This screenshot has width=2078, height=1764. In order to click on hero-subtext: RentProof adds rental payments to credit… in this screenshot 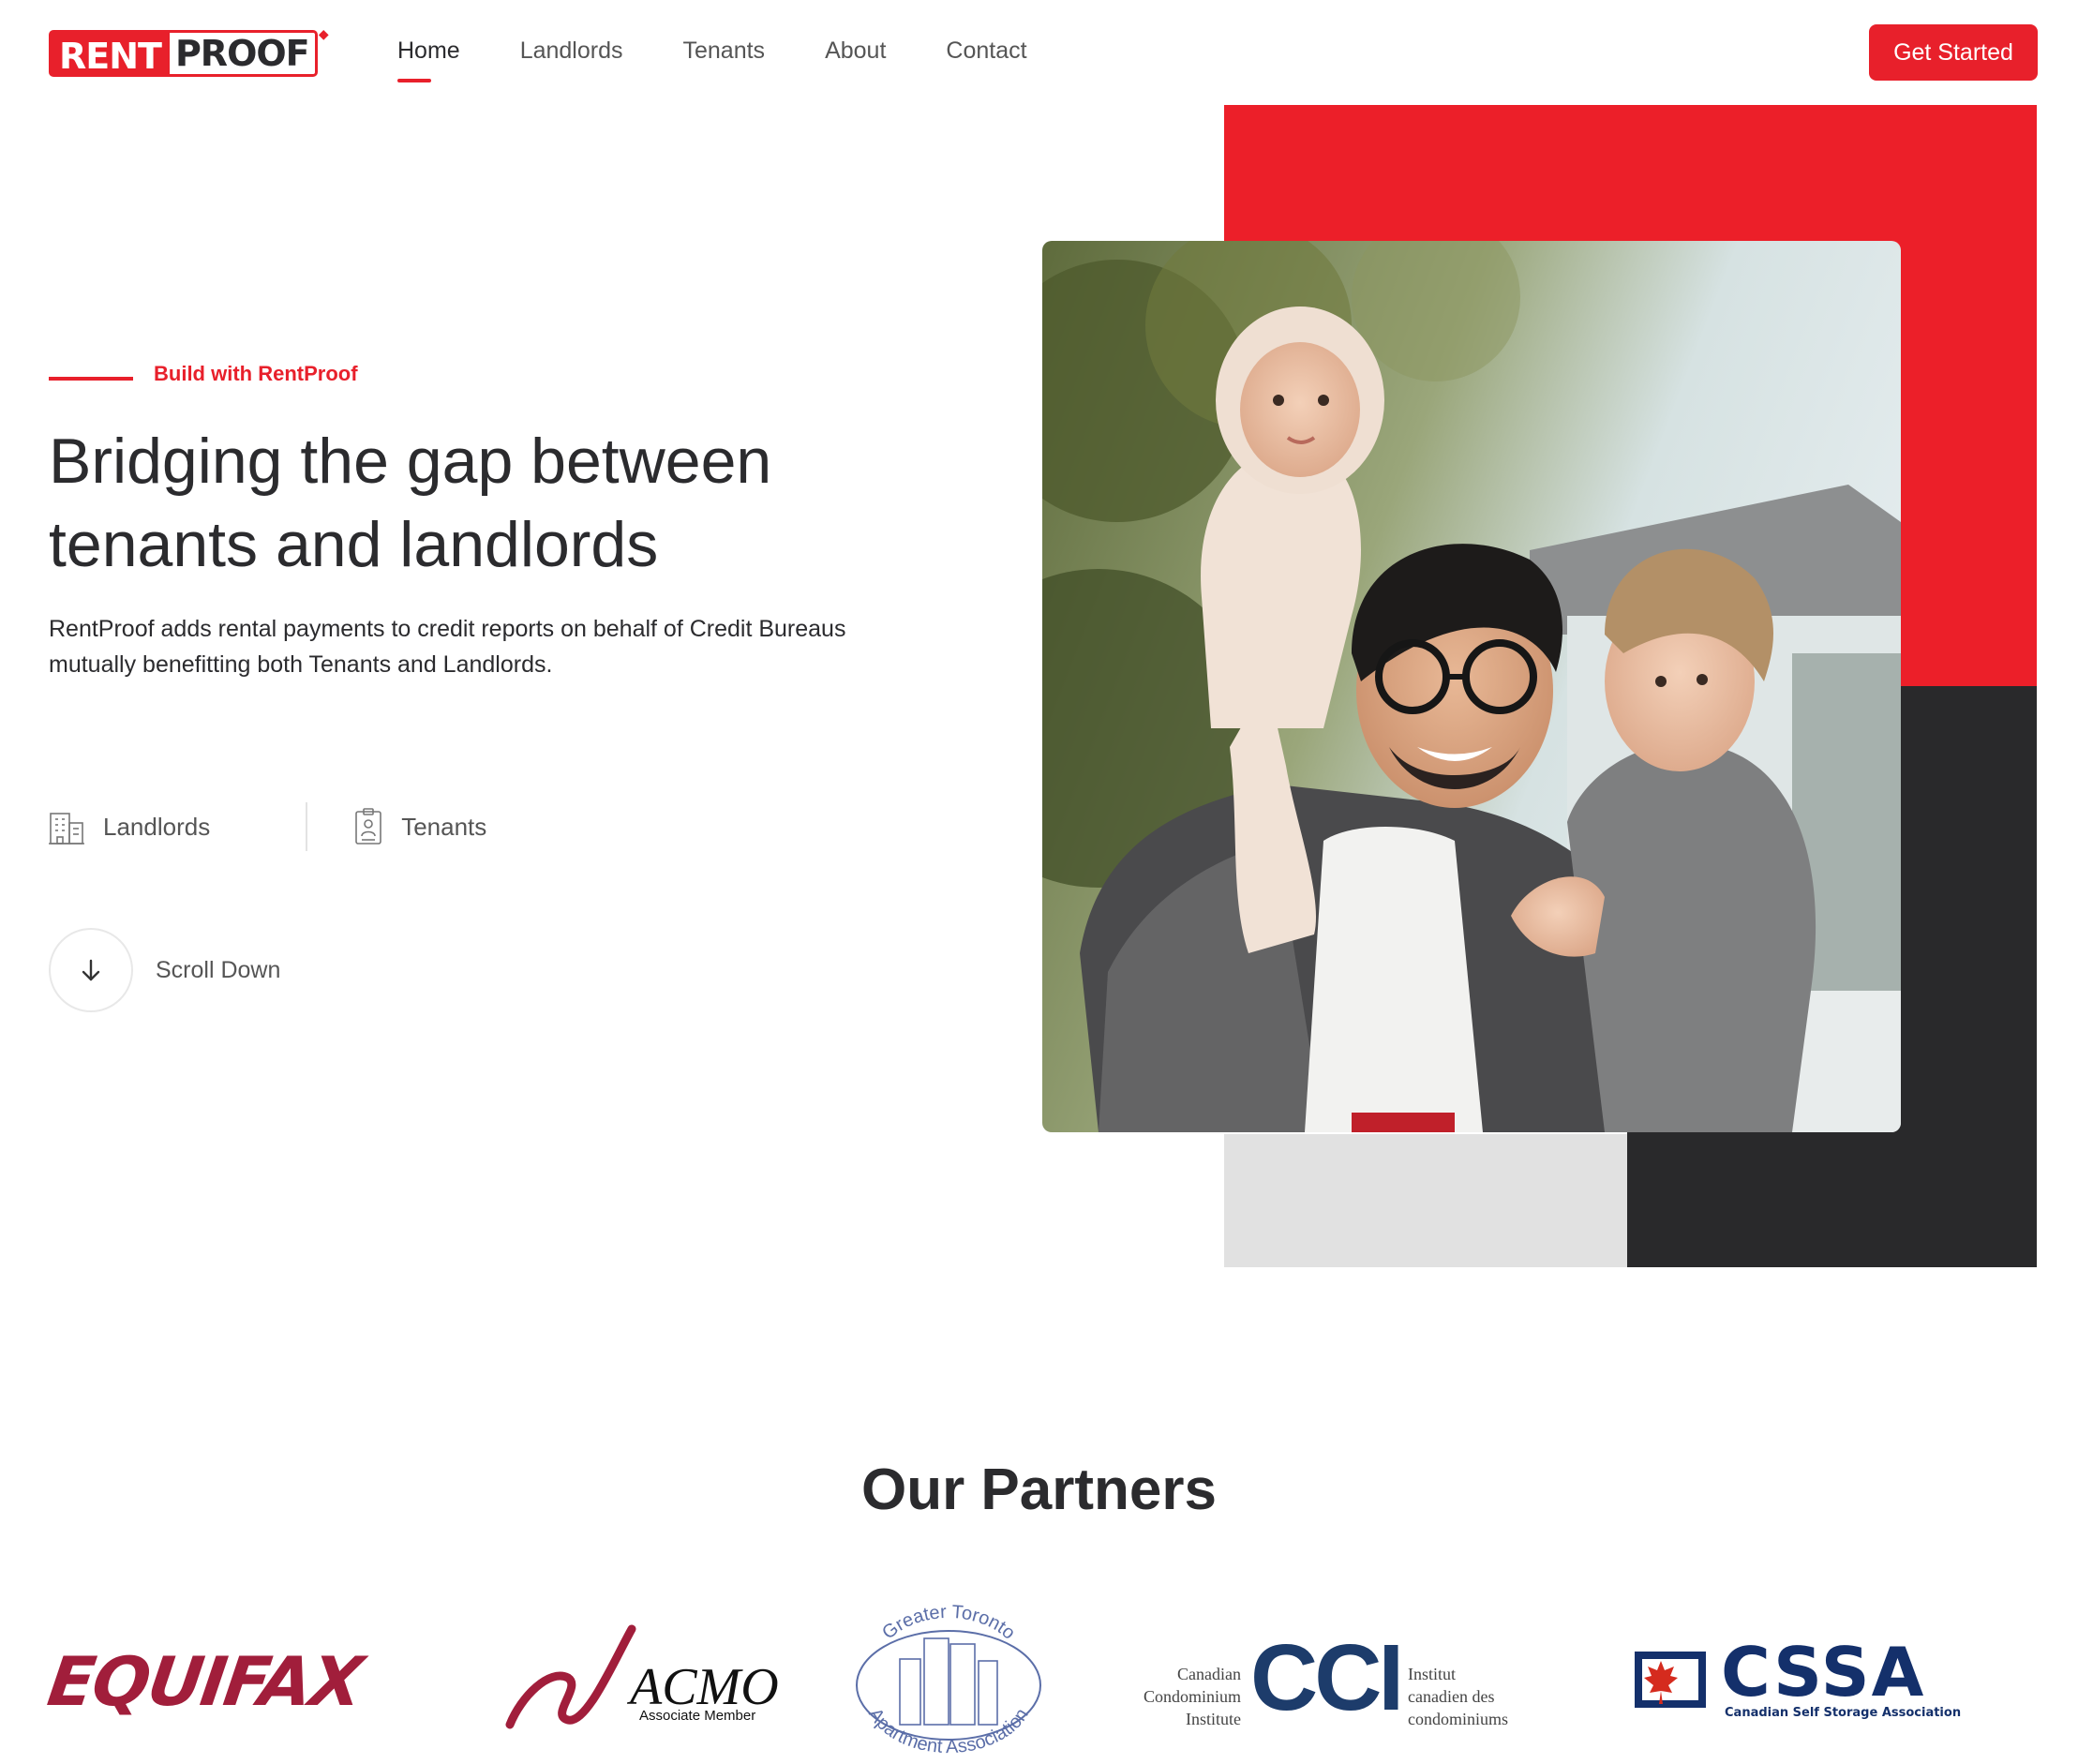, I will do `click(499, 646)`.